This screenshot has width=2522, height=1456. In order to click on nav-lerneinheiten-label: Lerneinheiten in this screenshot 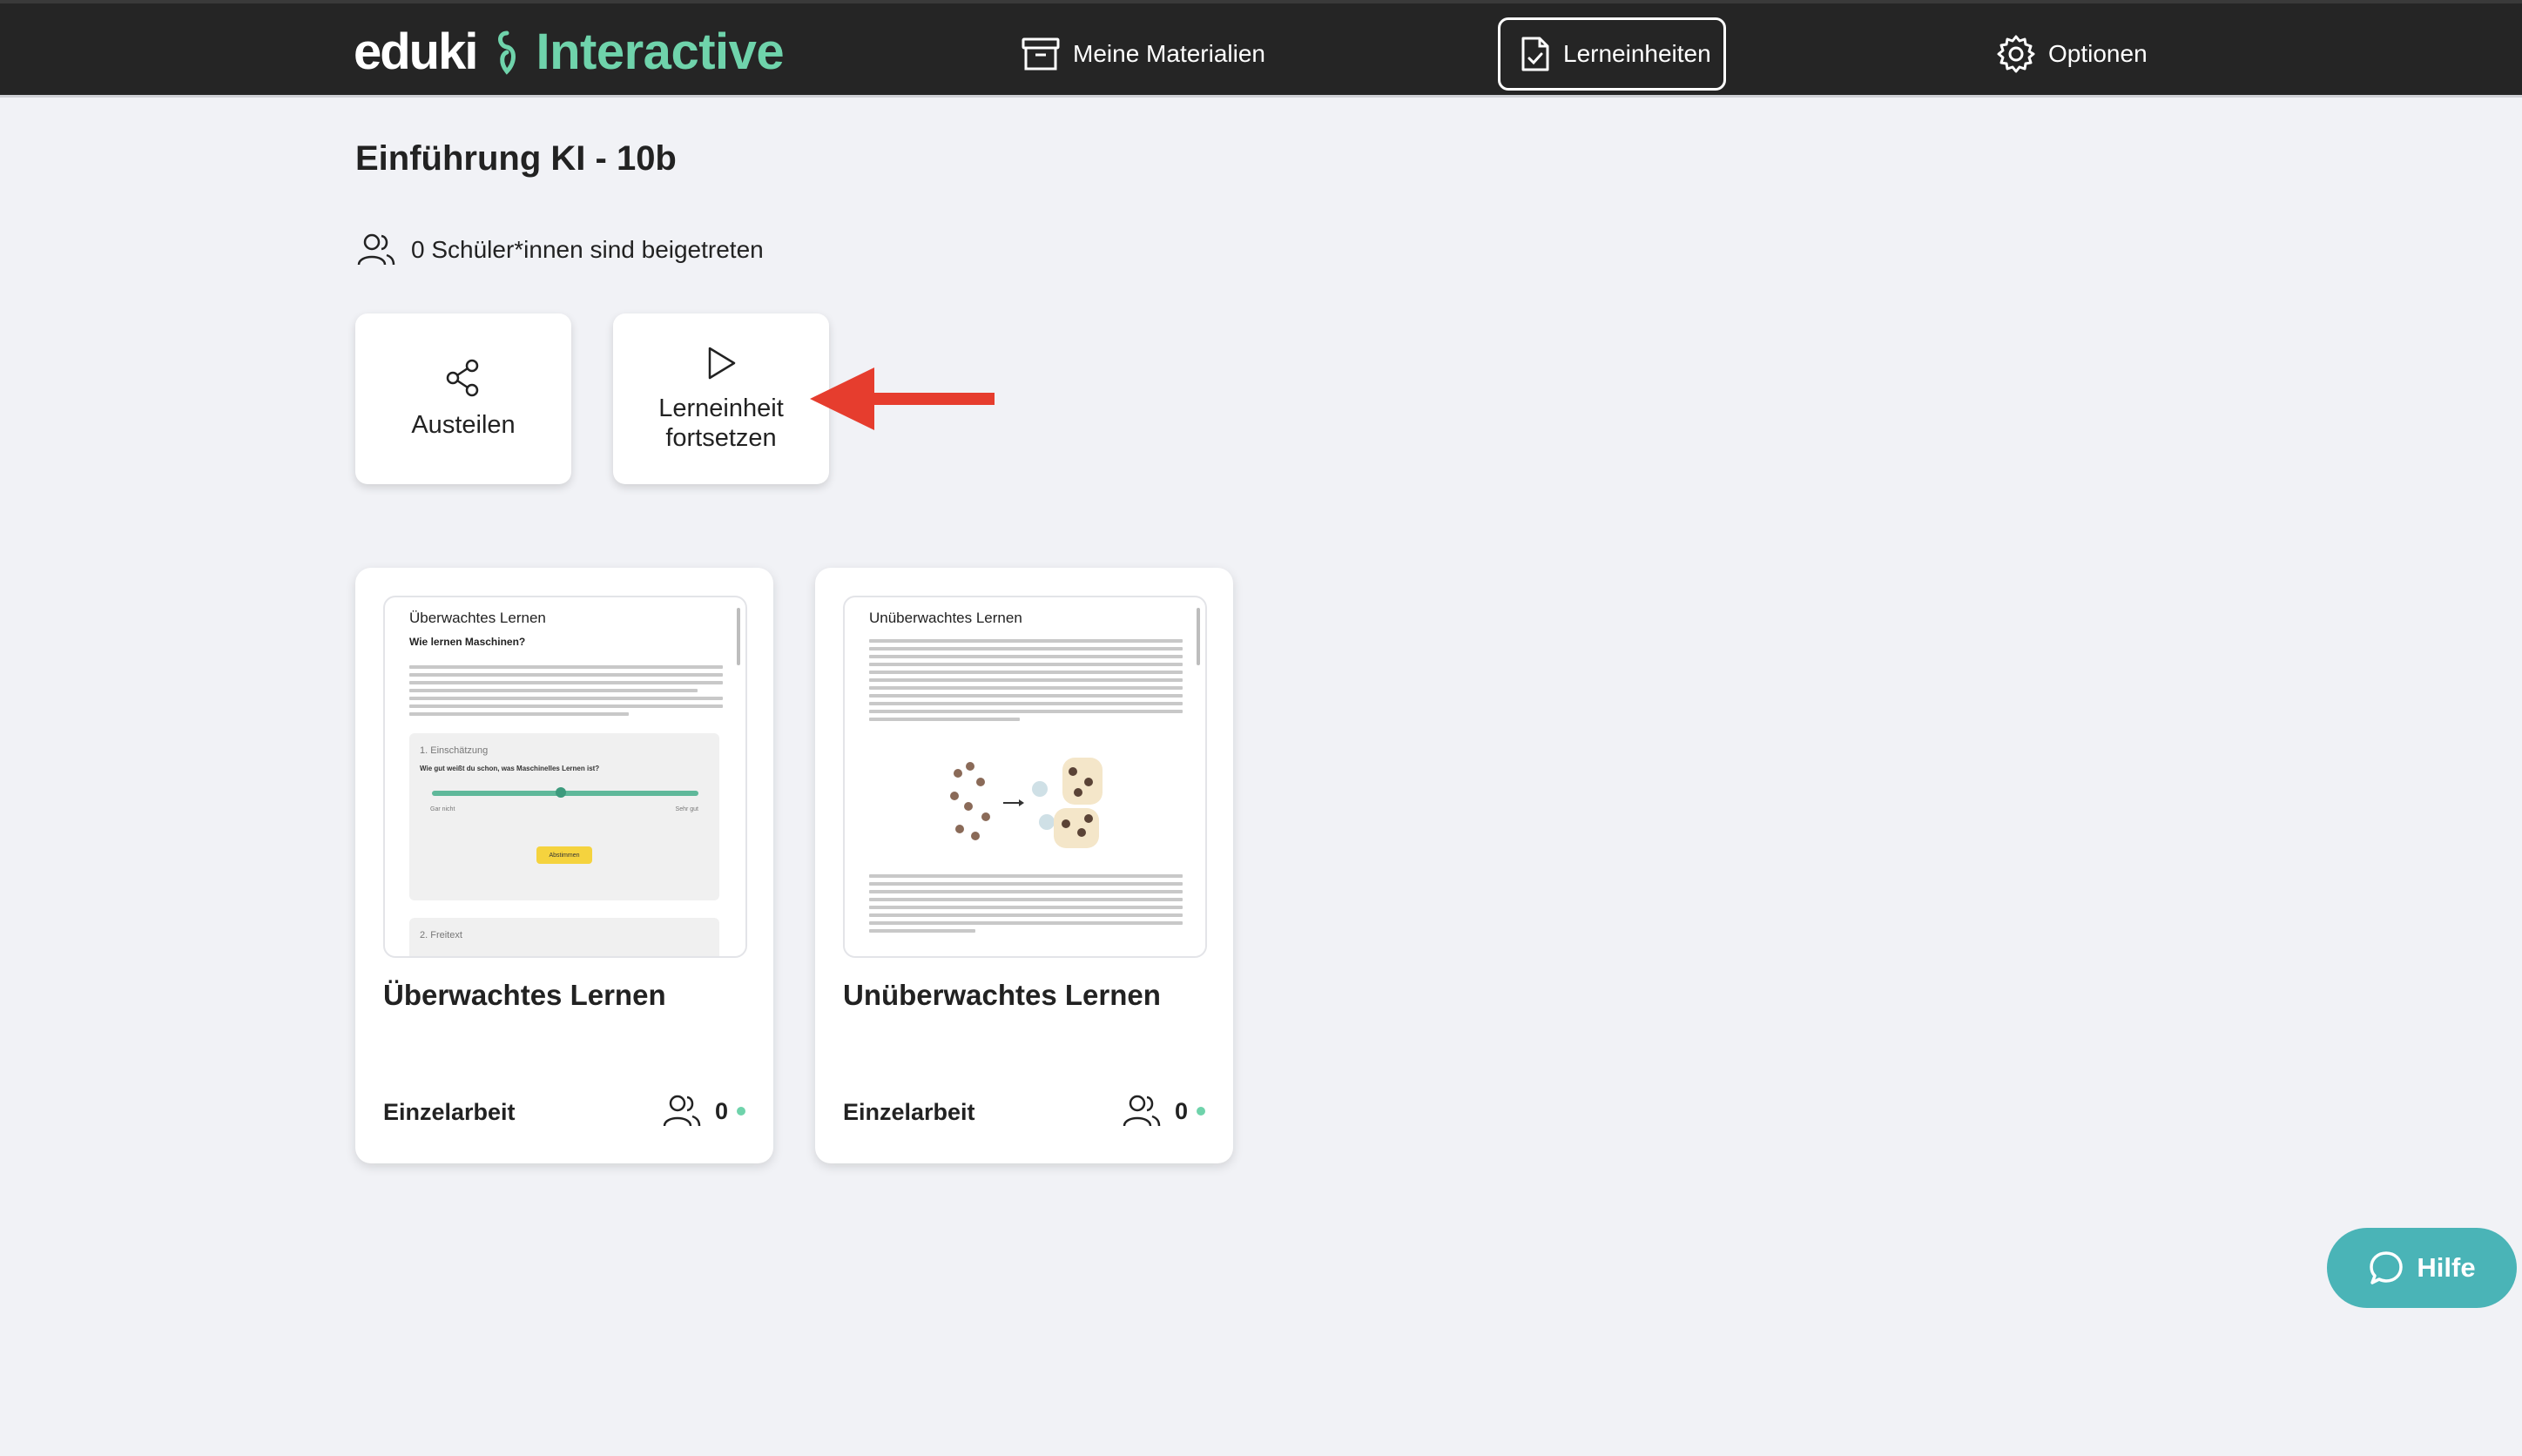, I will do `click(1637, 53)`.